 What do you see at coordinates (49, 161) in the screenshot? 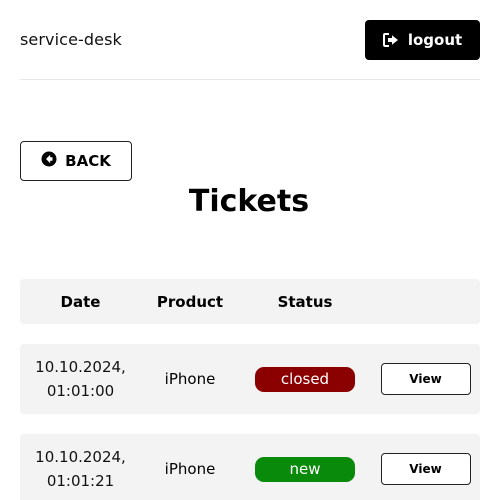
I see `arrow-circle-left-icon` at bounding box center [49, 161].